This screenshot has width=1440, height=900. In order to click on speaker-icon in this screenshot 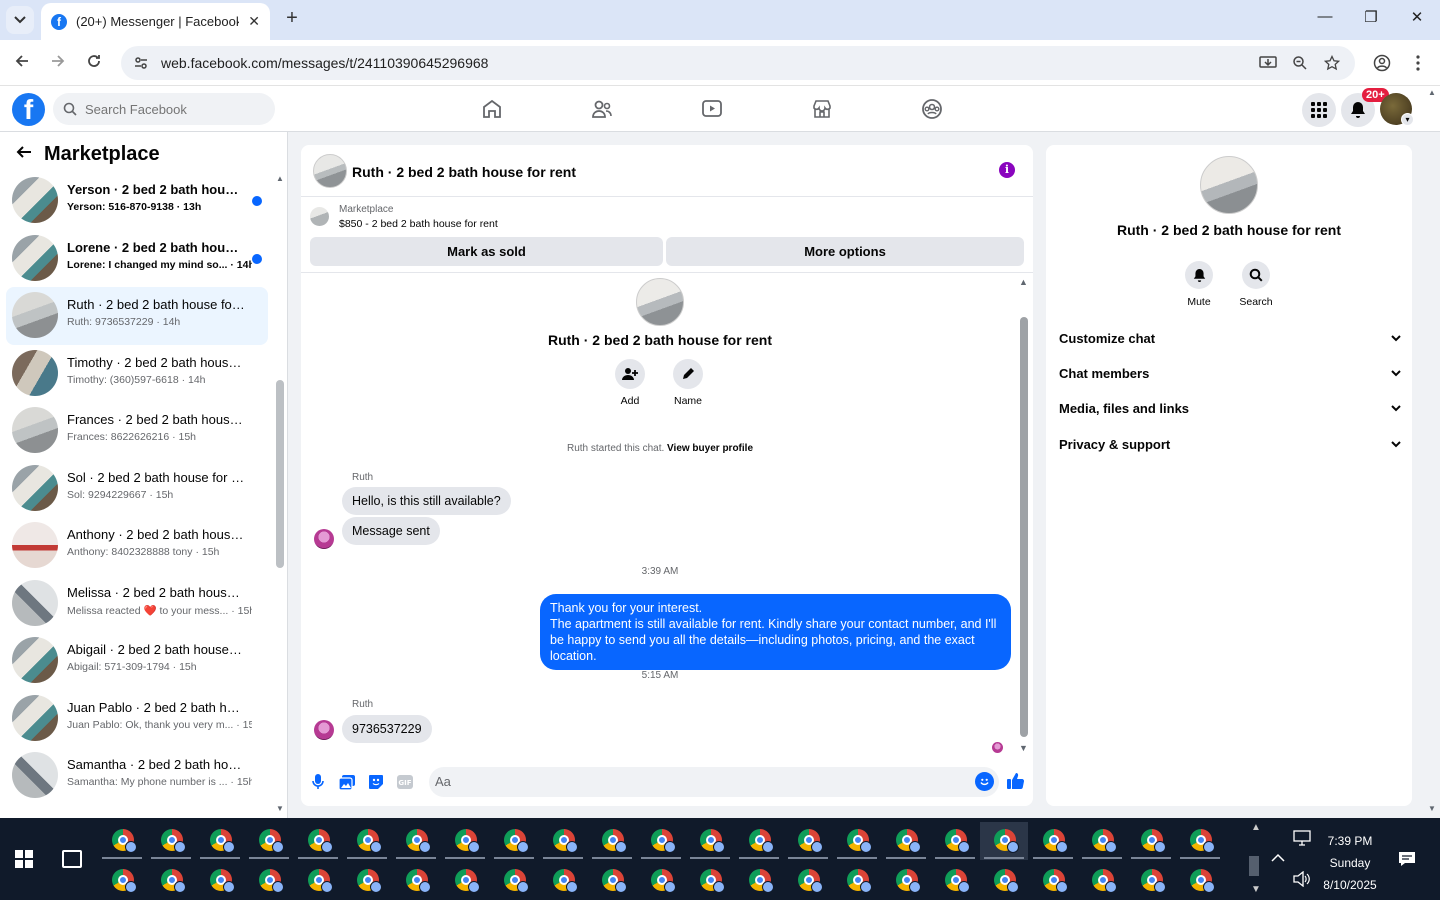, I will do `click(1302, 879)`.